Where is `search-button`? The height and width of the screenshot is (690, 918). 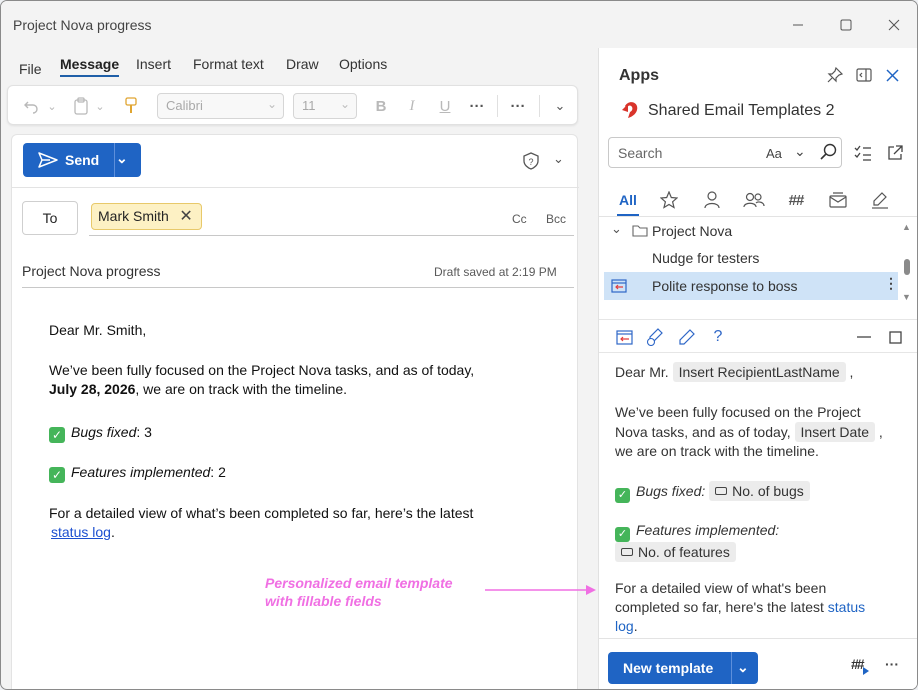 search-button is located at coordinates (829, 153).